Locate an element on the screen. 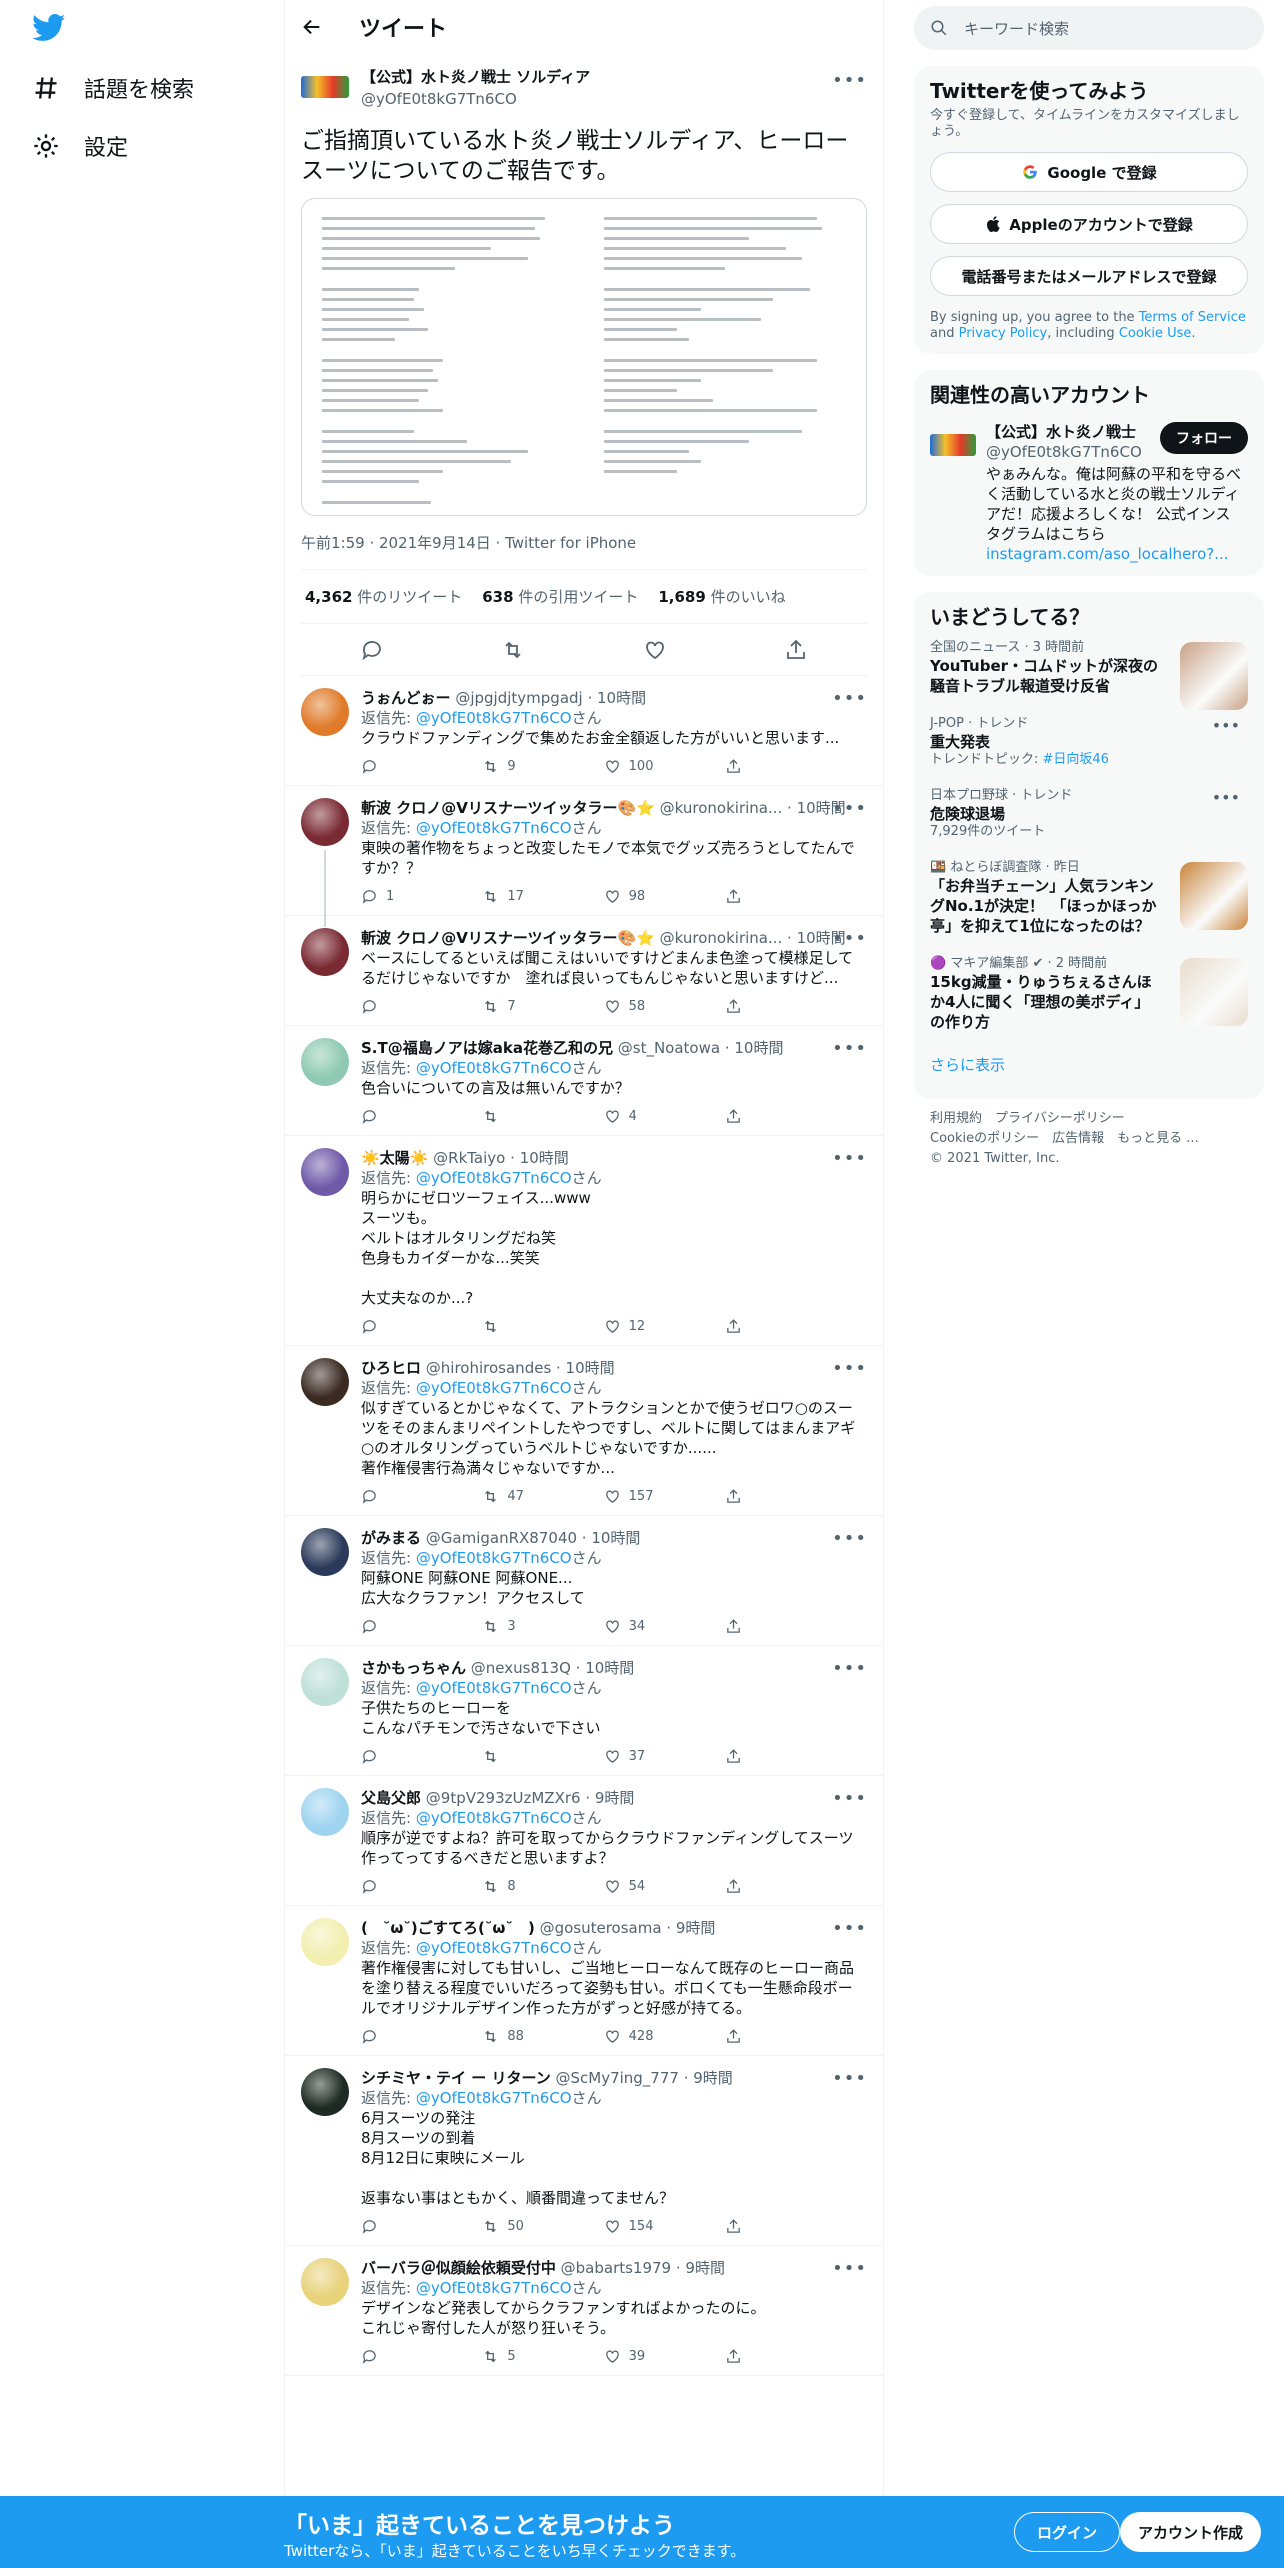  author-handle: @yOfE0t8kG7Tn6CO is located at coordinates (475, 99).